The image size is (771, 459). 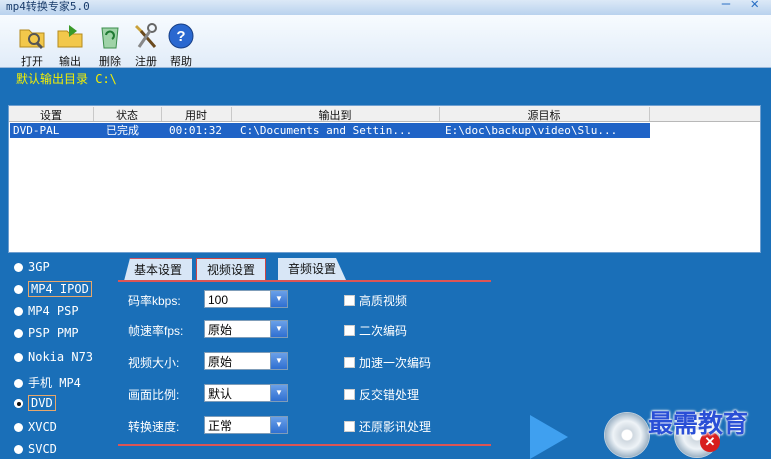 What do you see at coordinates (32, 267) in the screenshot?
I see `format-3gp: 3GP` at bounding box center [32, 267].